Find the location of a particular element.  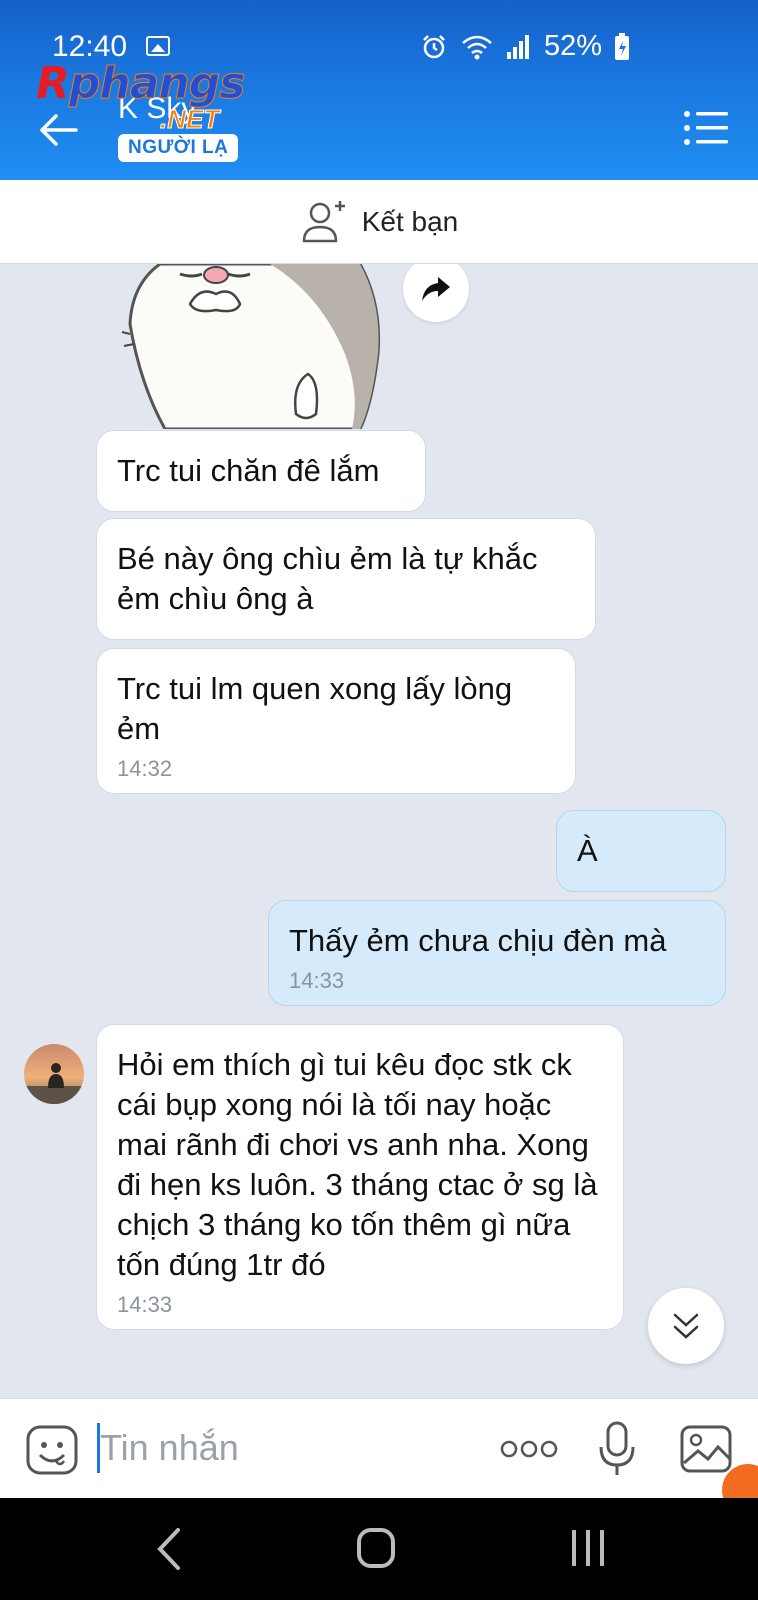

message-bubble-received: Trc tui lm quen xong lấy lòng ẻm 14:32 is located at coordinates (336, 721).